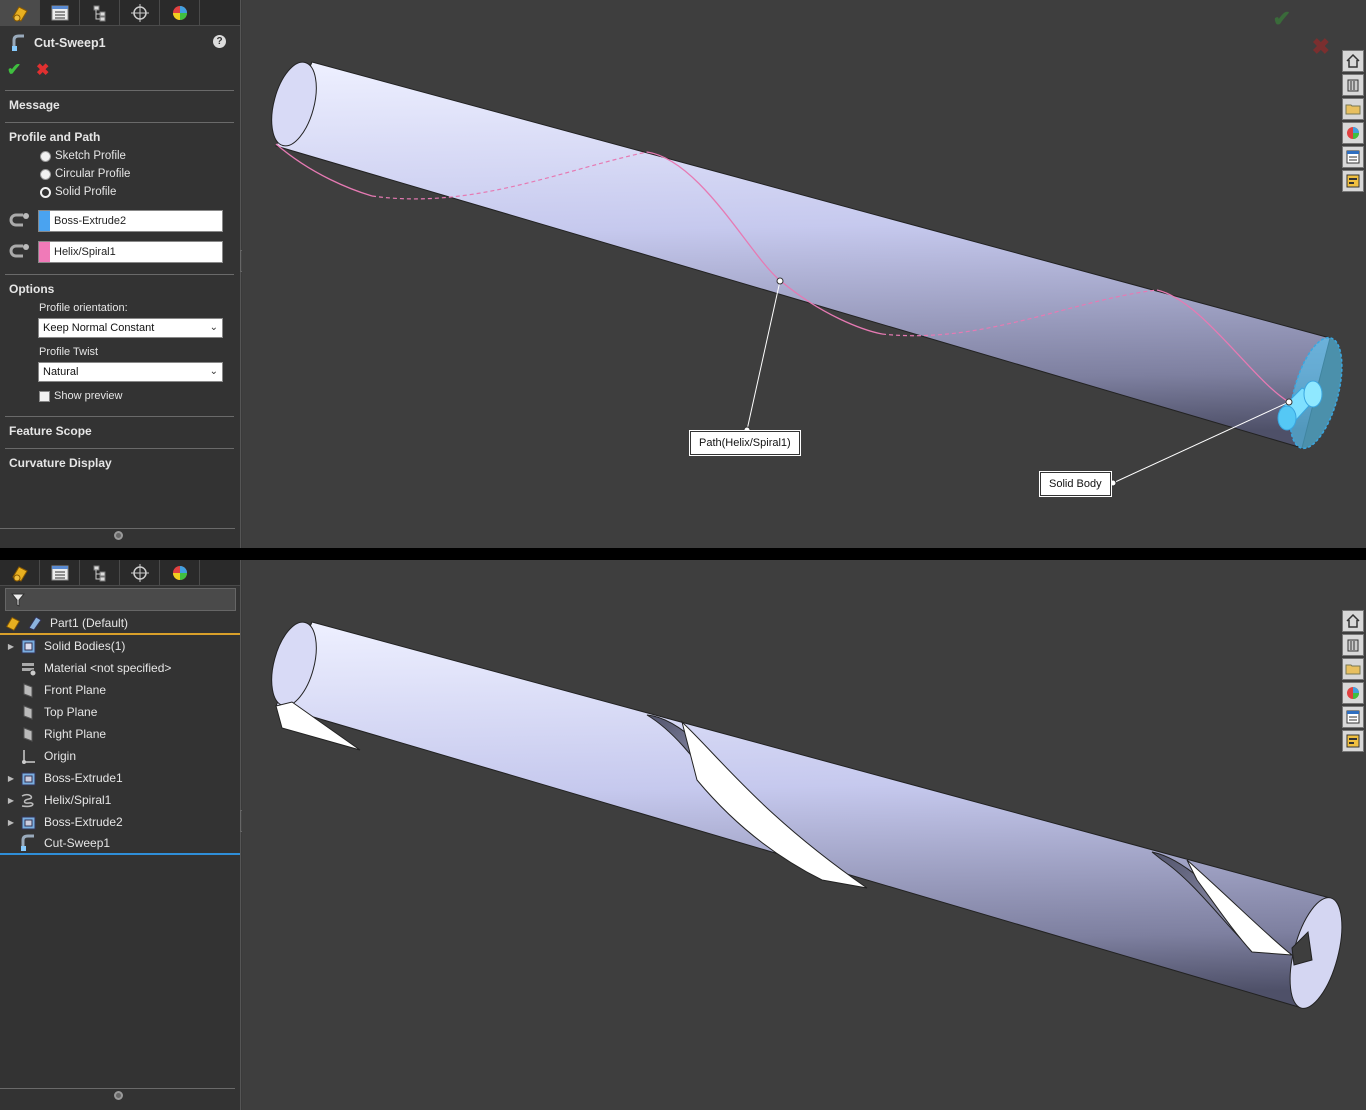 Image resolution: width=1366 pixels, height=1110 pixels. I want to click on profile-color-swatch, so click(44, 221).